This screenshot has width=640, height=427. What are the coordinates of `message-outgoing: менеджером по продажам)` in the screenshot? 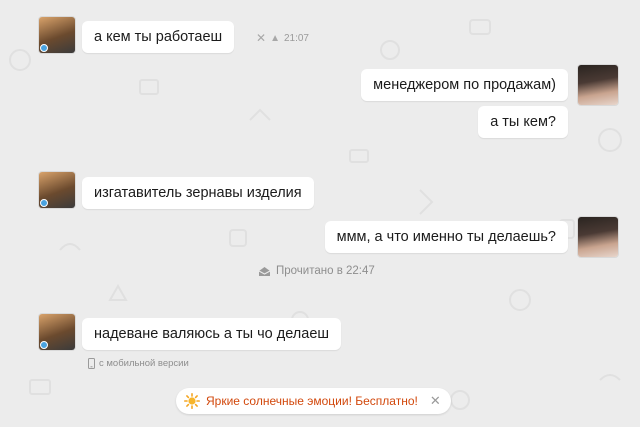 It's located at (464, 85).